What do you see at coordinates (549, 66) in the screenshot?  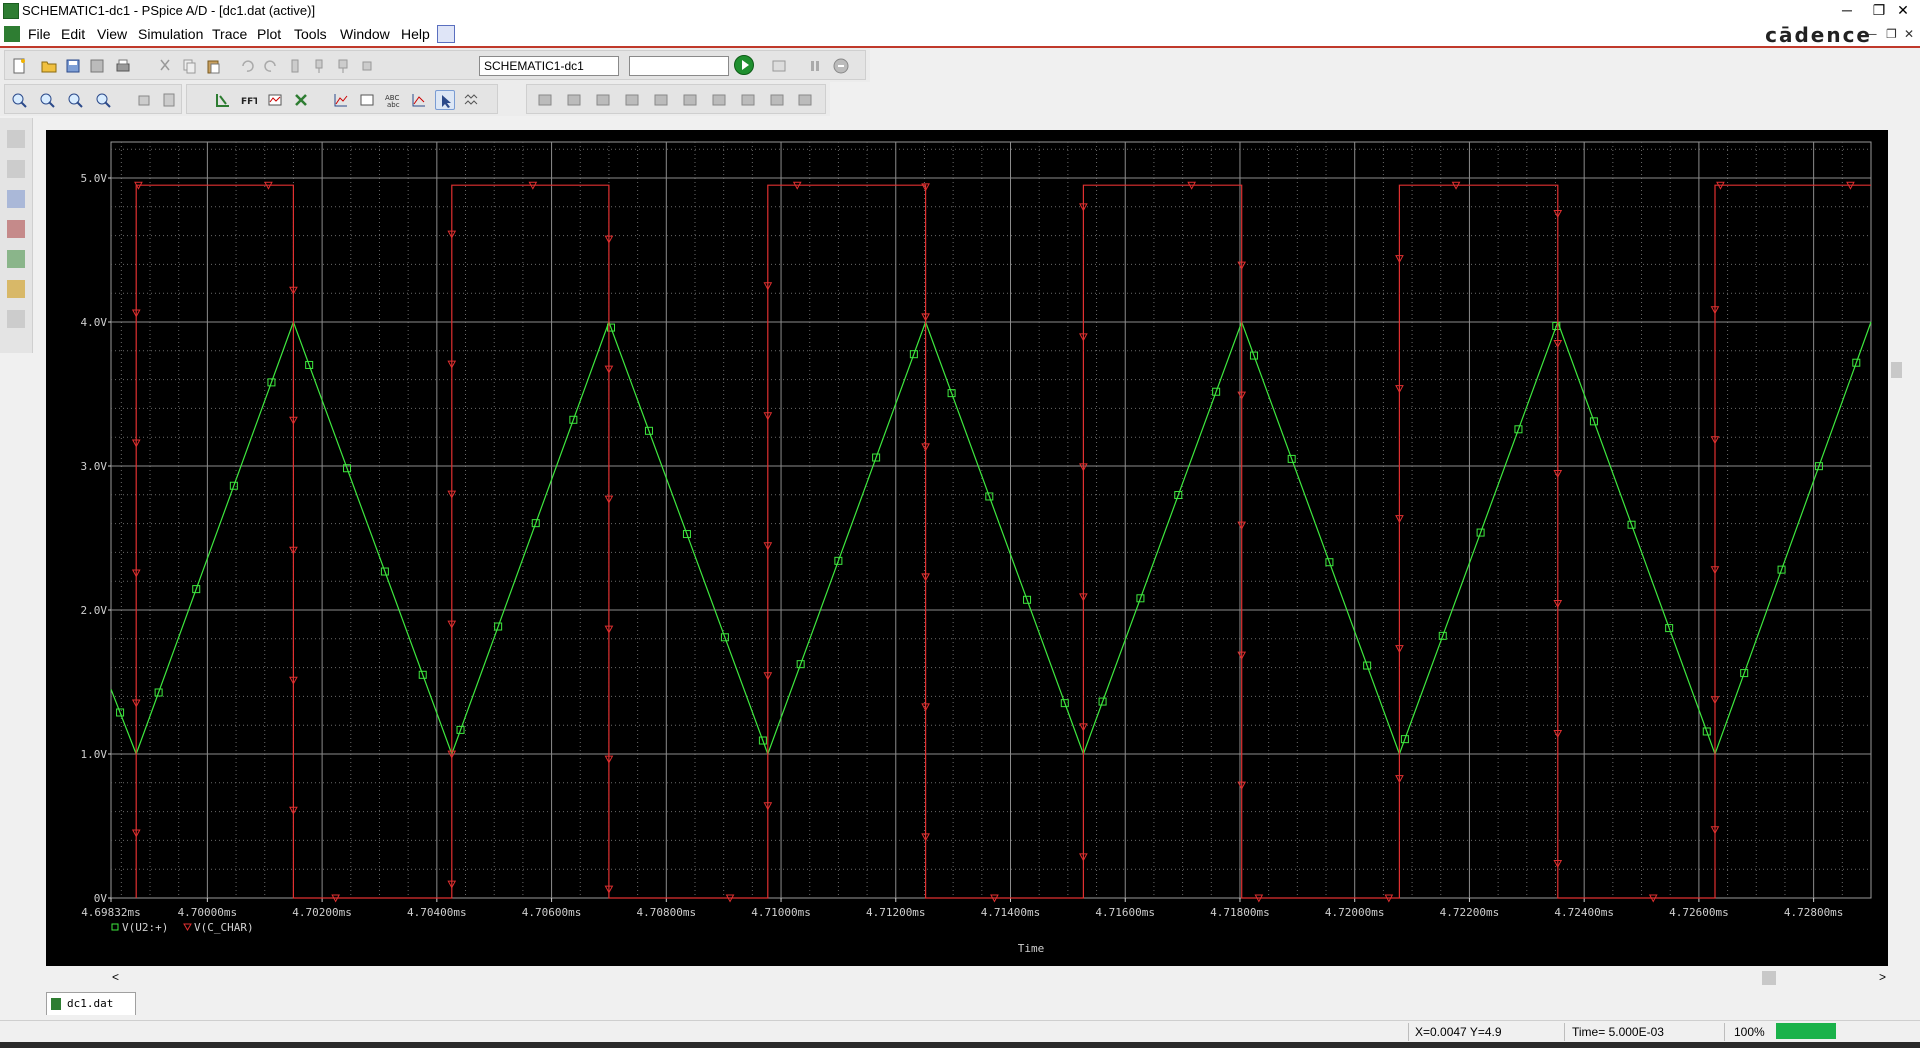 I see `simulation-profile-combo: SCHEMATIC1-dc1` at bounding box center [549, 66].